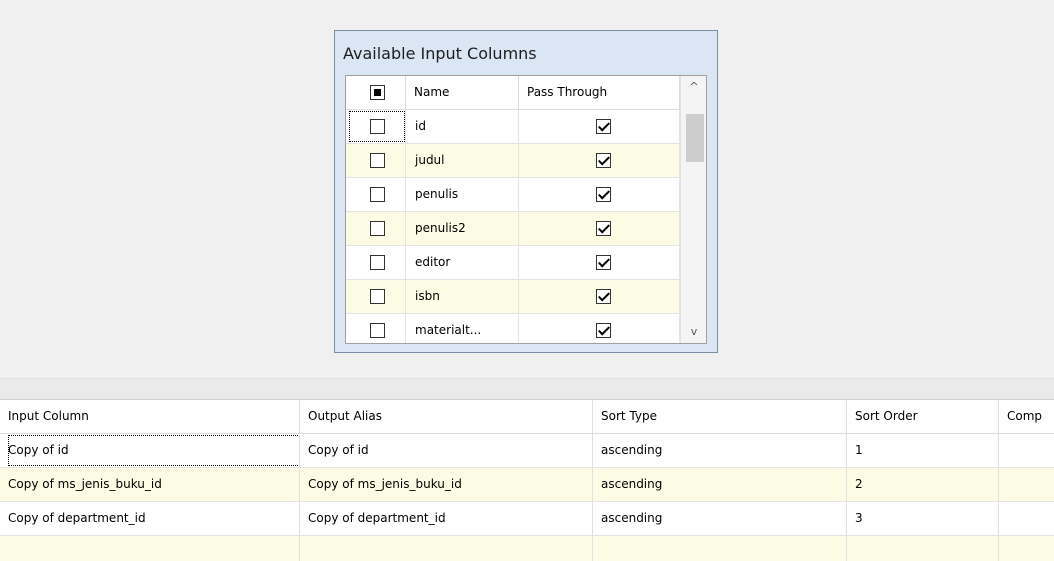 The image size is (1054, 561). I want to click on column-name: penulis, so click(462, 194).